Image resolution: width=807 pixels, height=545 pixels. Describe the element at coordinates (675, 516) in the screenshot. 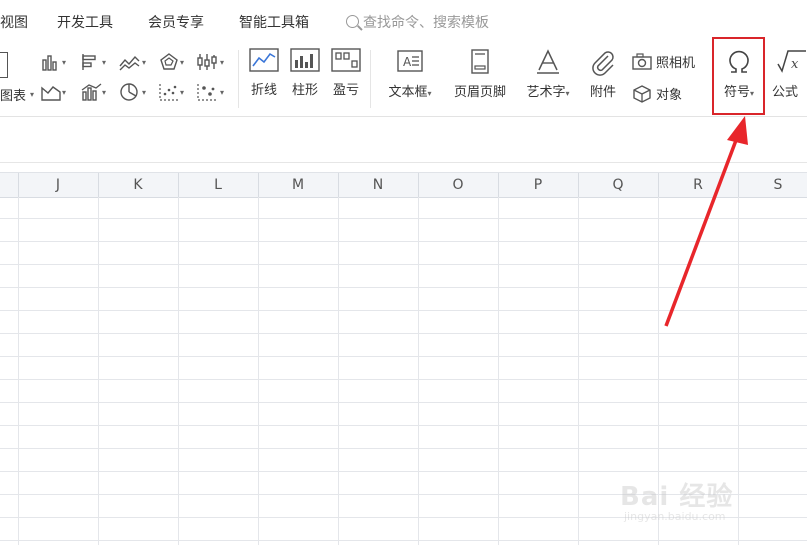

I see `watermark-url: jingyan.baidu.com` at that location.